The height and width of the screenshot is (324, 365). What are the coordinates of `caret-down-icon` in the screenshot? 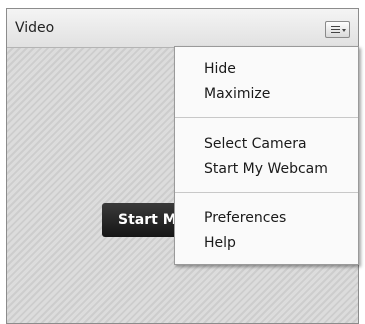 It's located at (344, 30).